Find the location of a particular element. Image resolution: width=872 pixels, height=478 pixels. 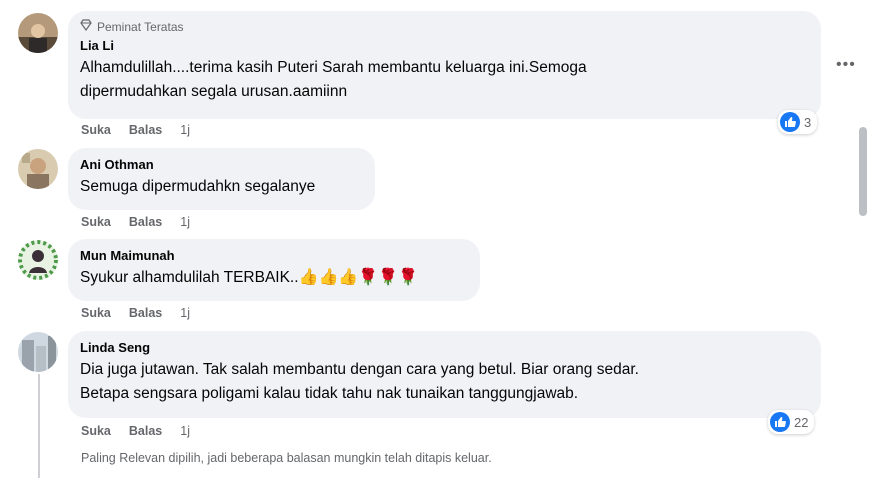

comment-line: dipermudahkan segala urusan.aamiinn is located at coordinates (214, 91).